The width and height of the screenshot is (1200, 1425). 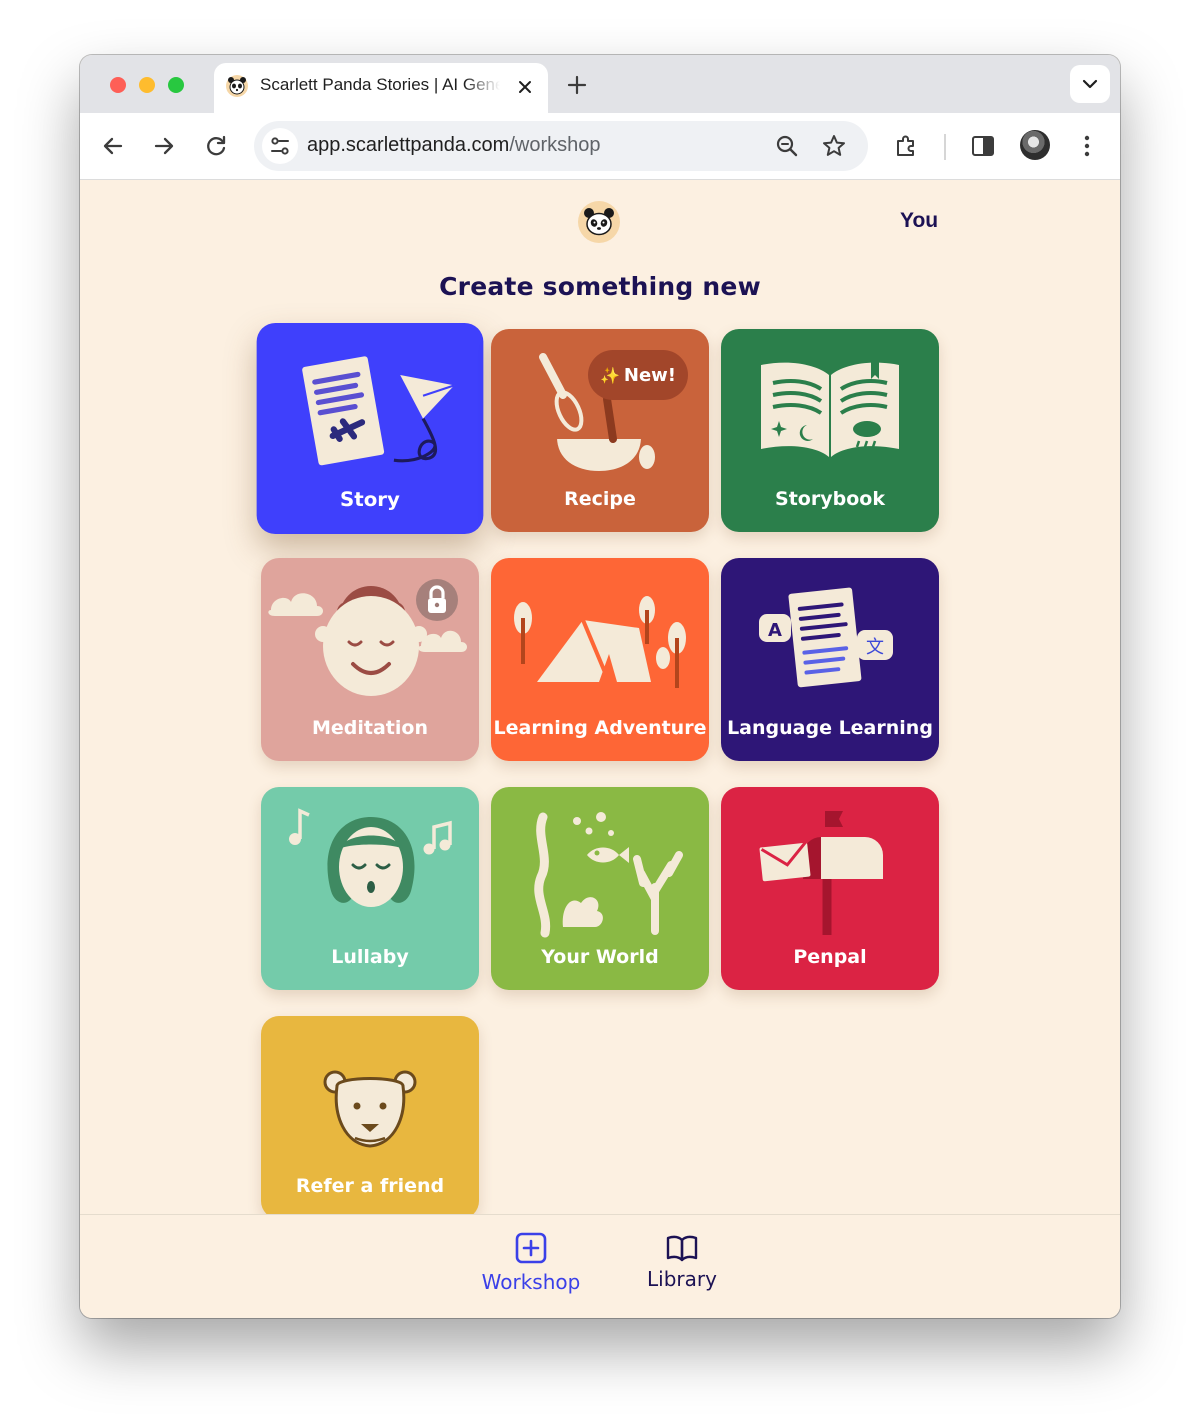 I want to click on profile-avatar, so click(x=1035, y=145).